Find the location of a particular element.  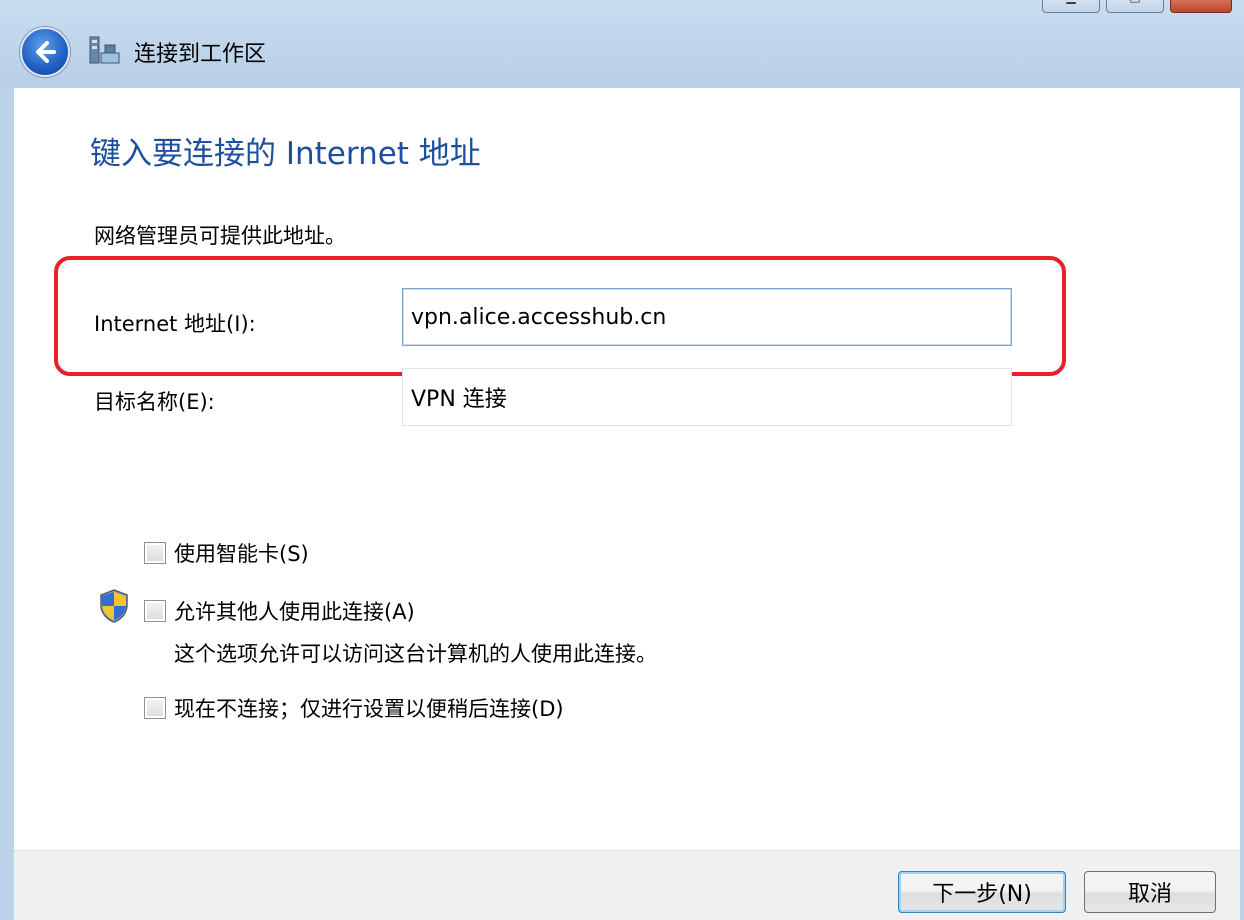

next-button: 下一步(N) is located at coordinates (982, 892).